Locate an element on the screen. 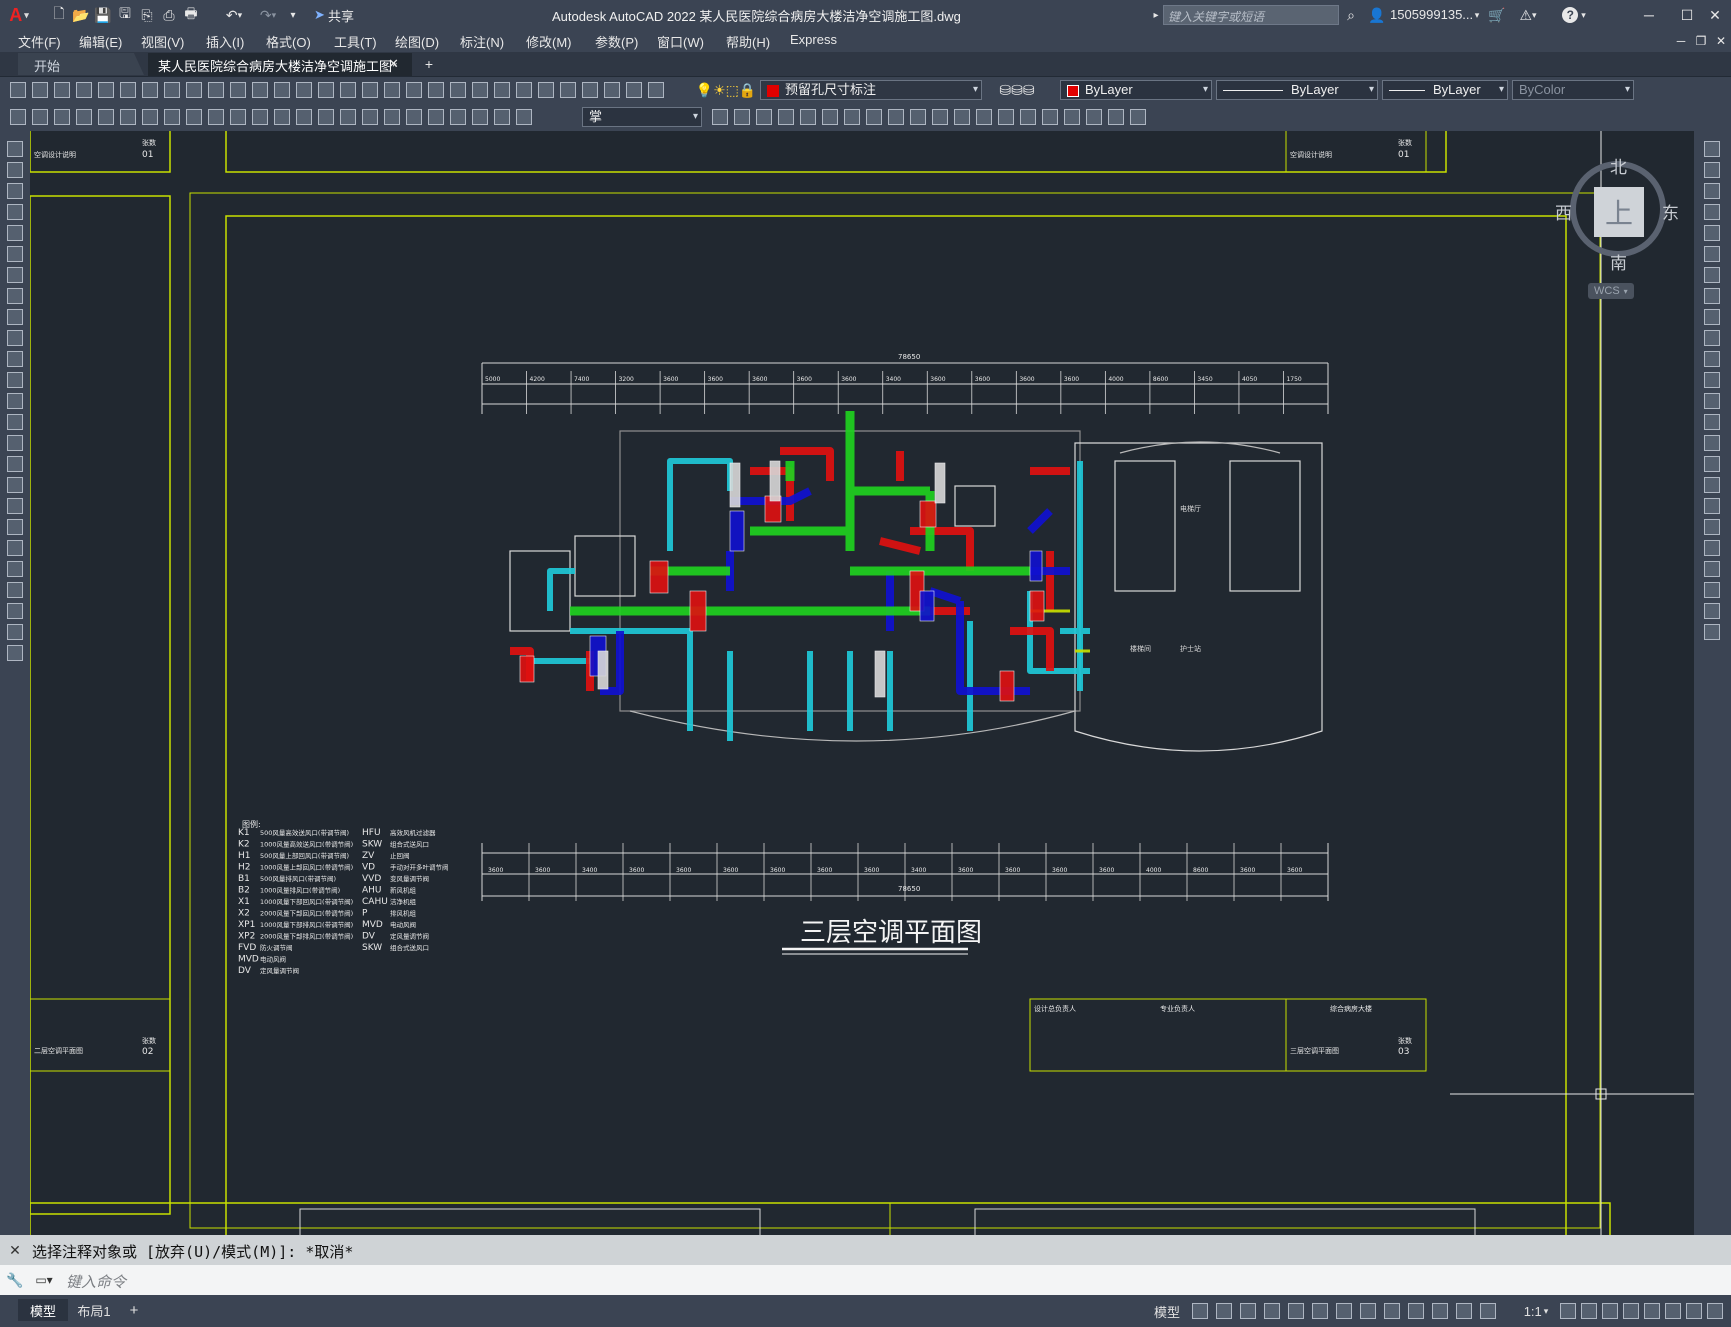 This screenshot has height=1327, width=1731. layer-state-icons: 💡☀⬚🔒 is located at coordinates (726, 90).